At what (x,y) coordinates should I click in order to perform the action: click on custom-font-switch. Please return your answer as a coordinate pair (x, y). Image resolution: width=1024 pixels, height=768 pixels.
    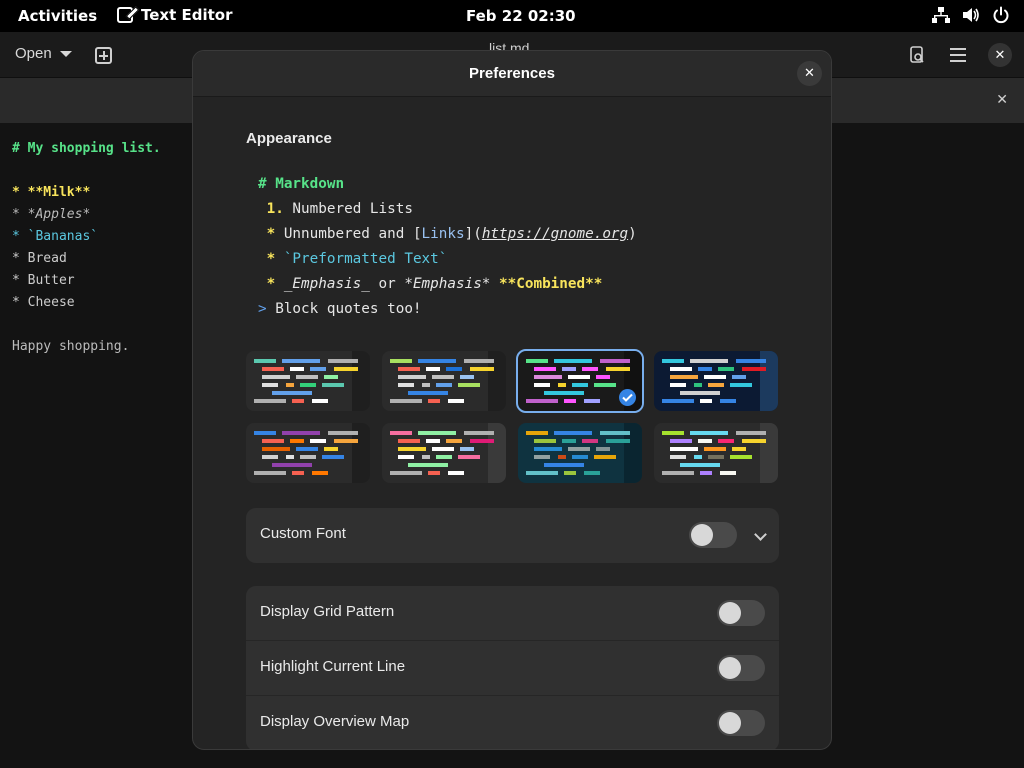
    Looking at the image, I should click on (713, 535).